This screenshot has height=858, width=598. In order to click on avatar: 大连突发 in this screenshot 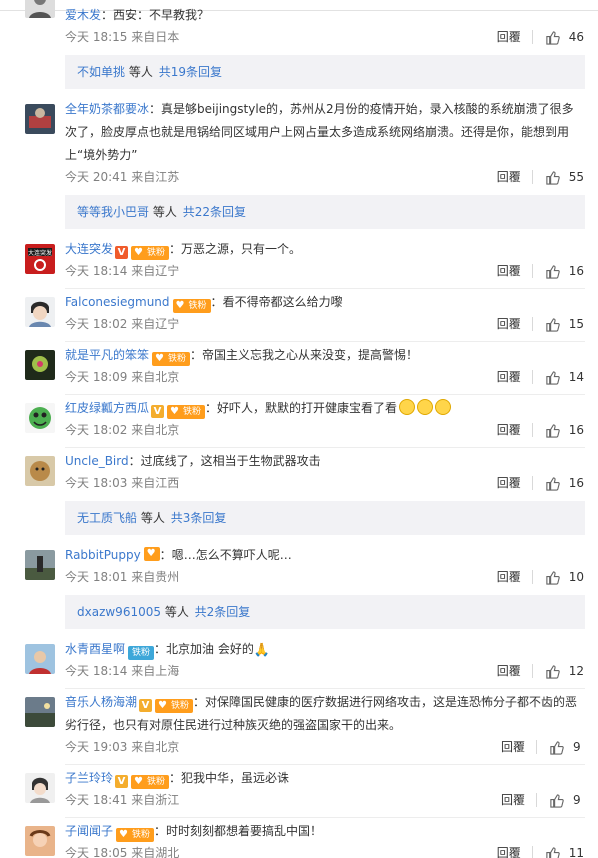, I will do `click(40, 259)`.